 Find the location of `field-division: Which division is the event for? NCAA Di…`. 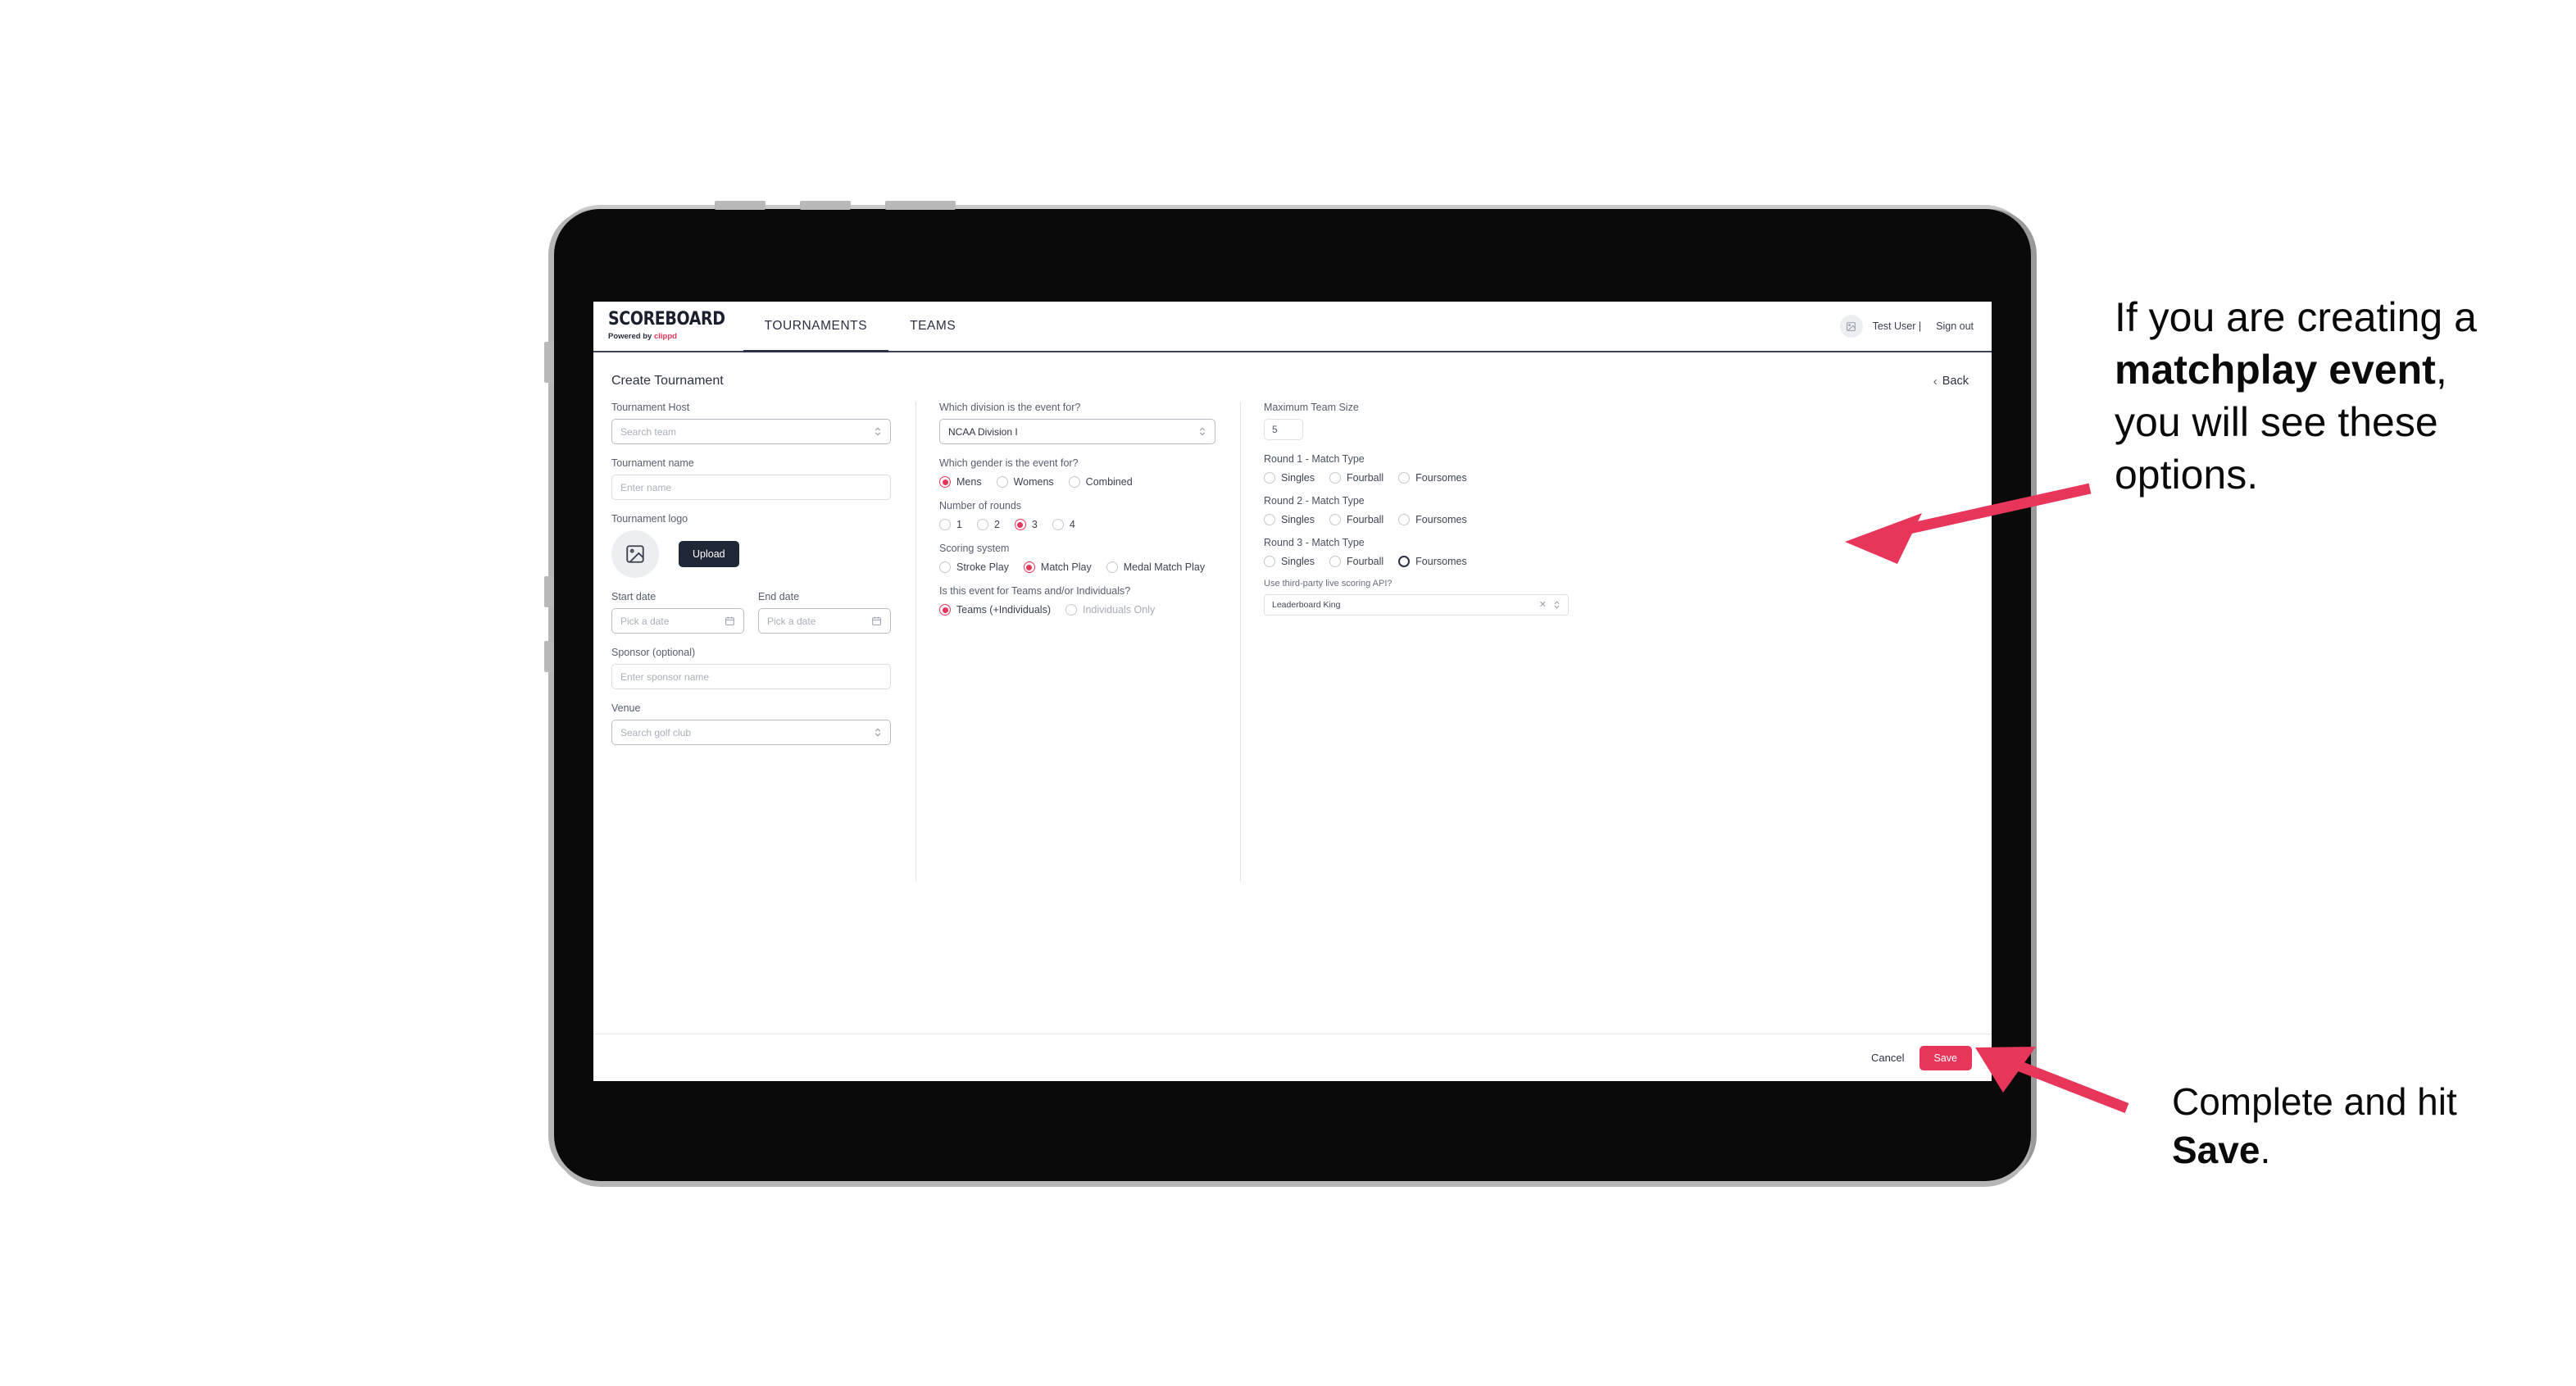

field-division: Which division is the event for? NCAA Di… is located at coordinates (1077, 423).